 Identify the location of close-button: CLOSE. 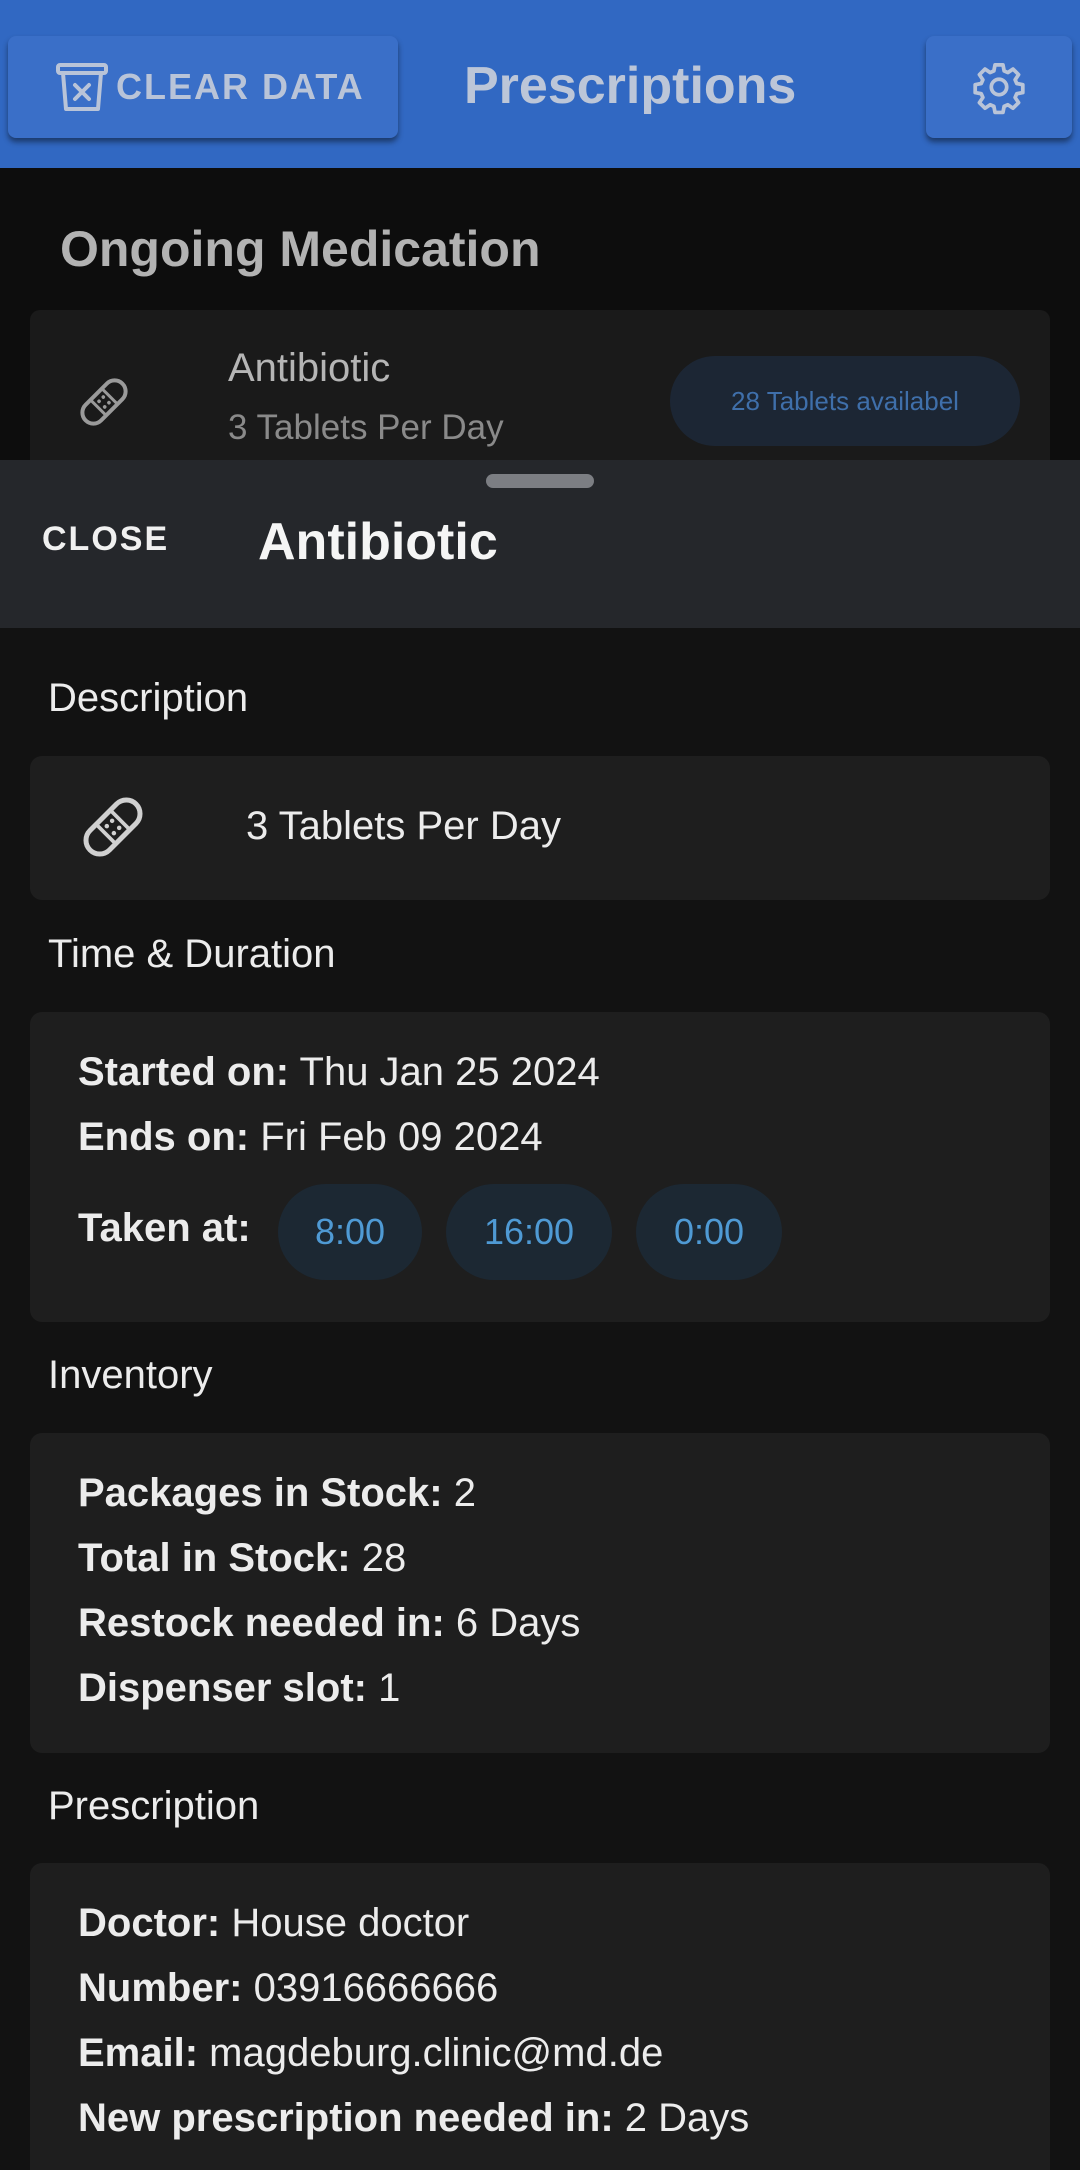
(105, 539).